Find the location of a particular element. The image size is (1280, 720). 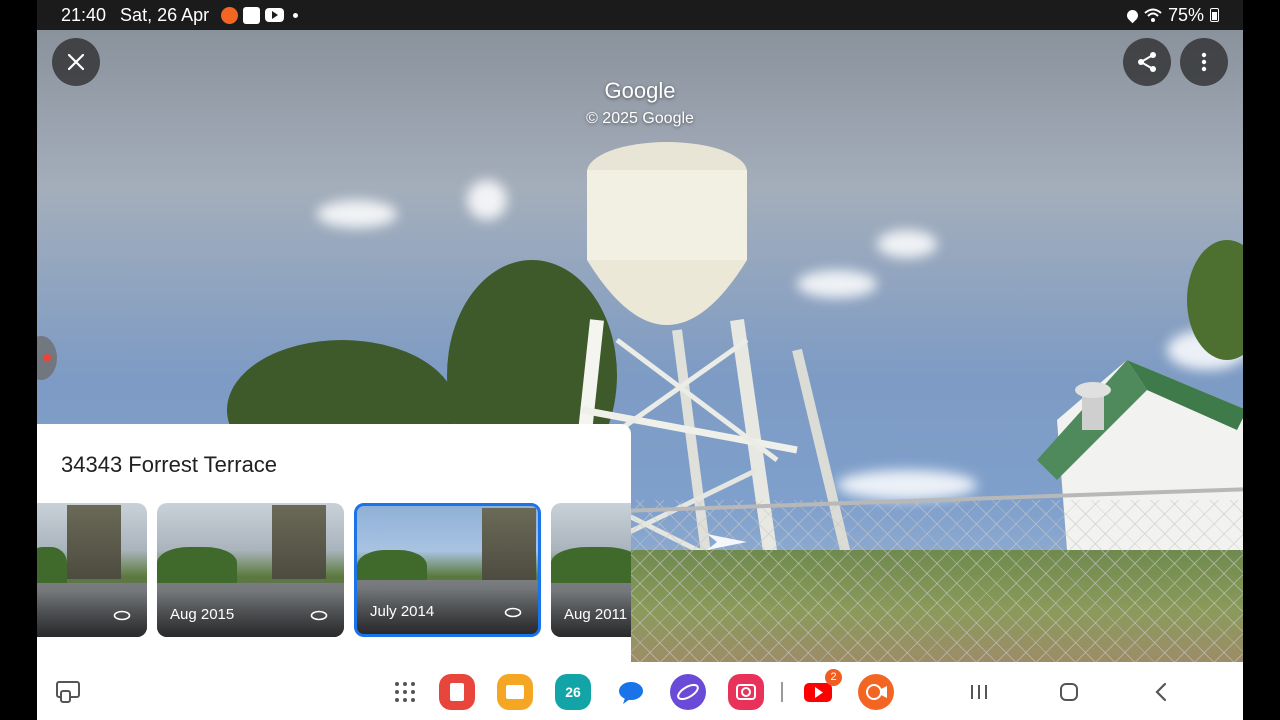

calendar-app-icon: 26 is located at coordinates (573, 692).